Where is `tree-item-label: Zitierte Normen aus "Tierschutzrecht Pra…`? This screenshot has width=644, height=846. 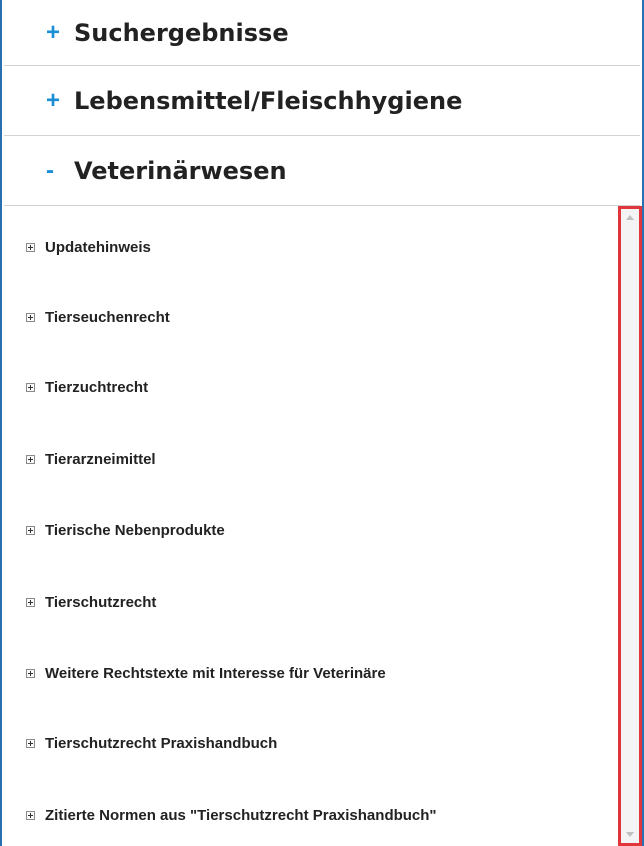
tree-item-label: Zitierte Normen aus "Tierschutzrecht Pra… is located at coordinates (241, 815).